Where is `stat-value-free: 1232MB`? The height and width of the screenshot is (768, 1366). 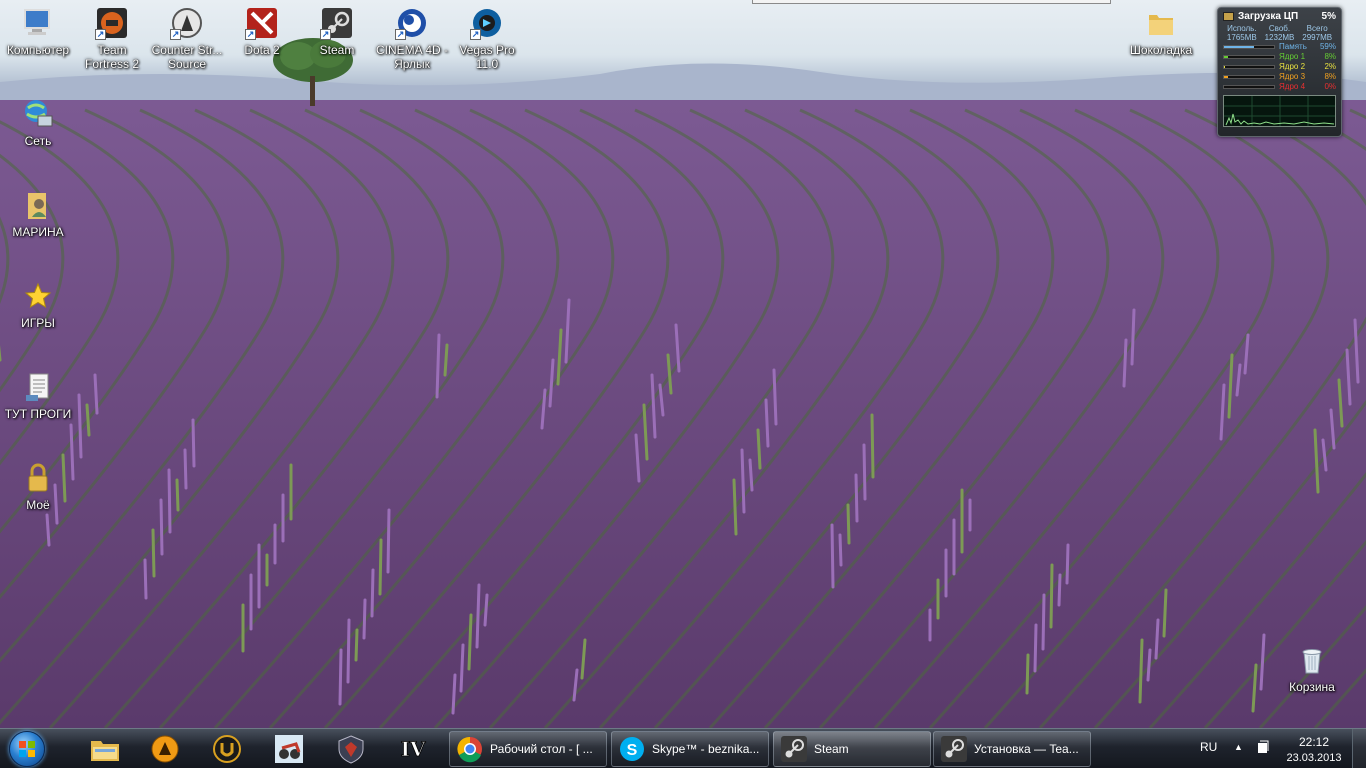
stat-value-free: 1232MB is located at coordinates (1279, 37).